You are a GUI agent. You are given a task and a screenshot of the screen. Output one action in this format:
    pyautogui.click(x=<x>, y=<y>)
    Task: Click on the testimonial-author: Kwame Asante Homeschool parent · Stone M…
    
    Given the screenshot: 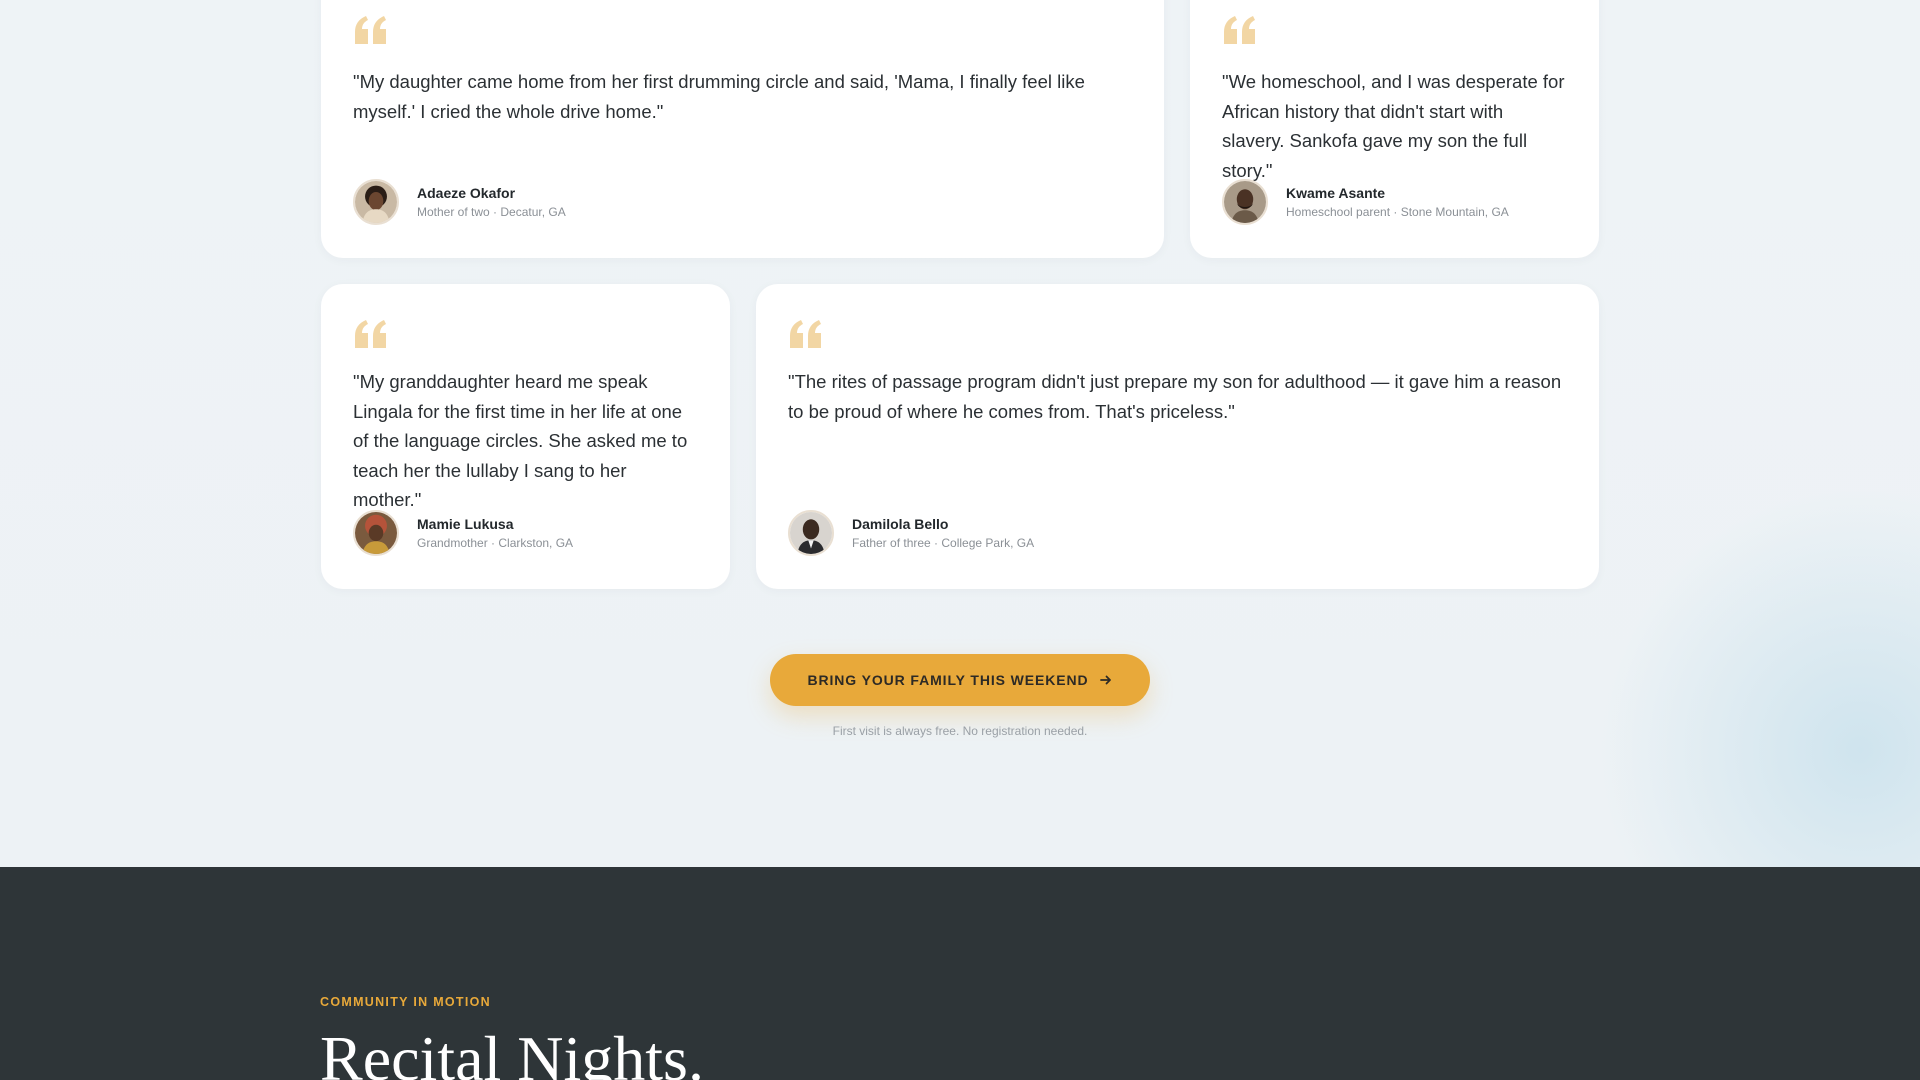 What is the action you would take?
    pyautogui.click(x=1365, y=202)
    